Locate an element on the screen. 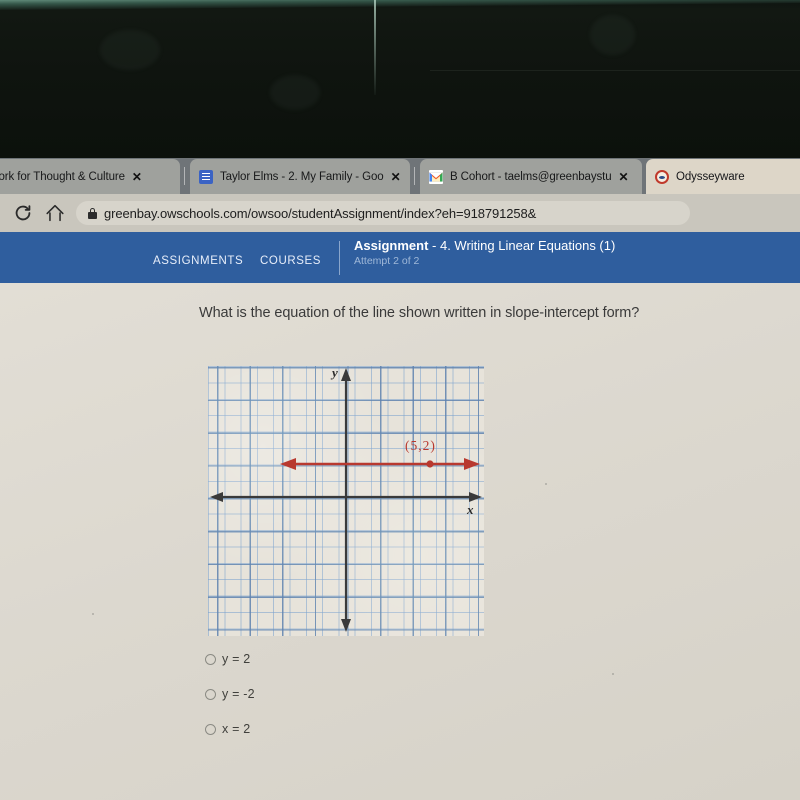 The height and width of the screenshot is (800, 800). answer-option-label: x = 2 is located at coordinates (236, 729).